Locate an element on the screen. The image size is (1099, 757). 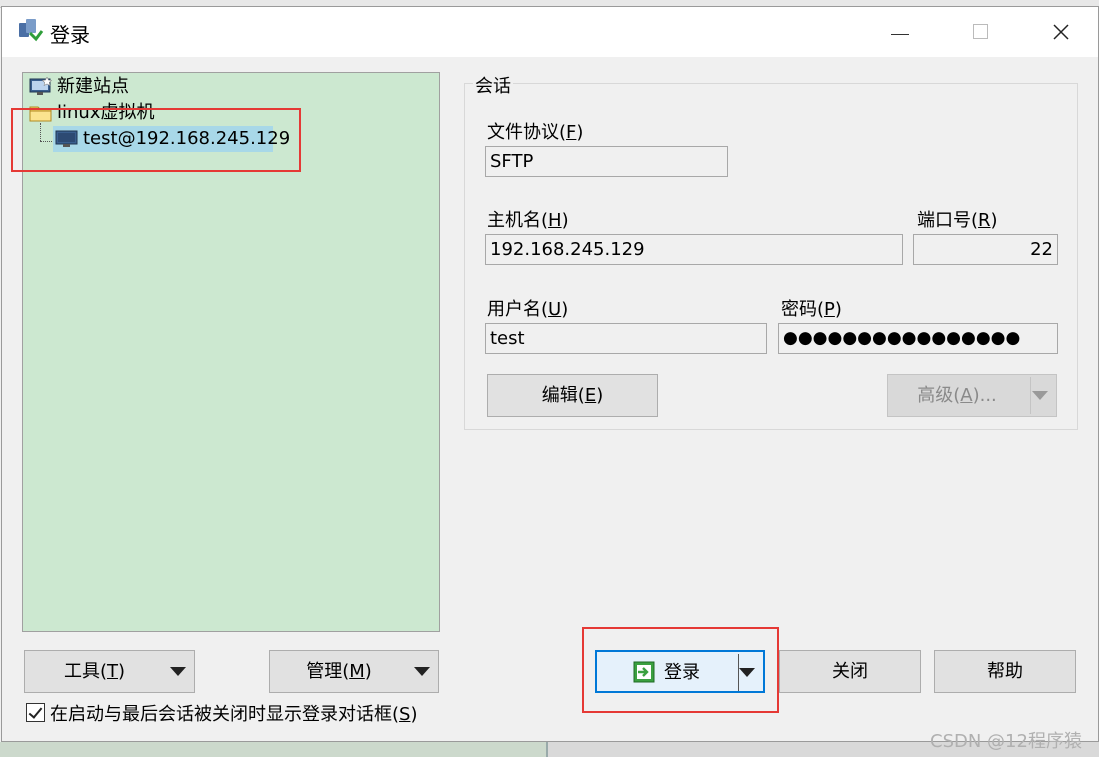
label-accesskey: A is located at coordinates (966, 395).